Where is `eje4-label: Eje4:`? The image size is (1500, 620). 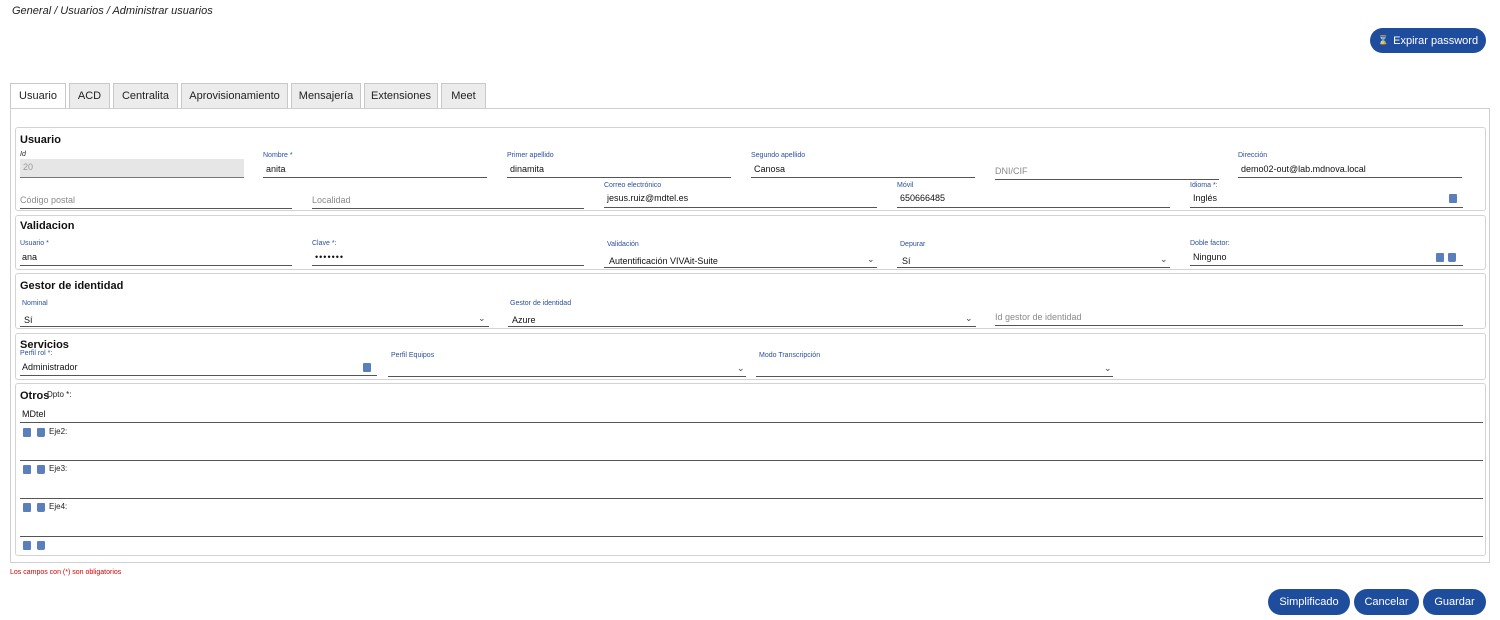
eje4-label: Eje4: is located at coordinates (58, 506).